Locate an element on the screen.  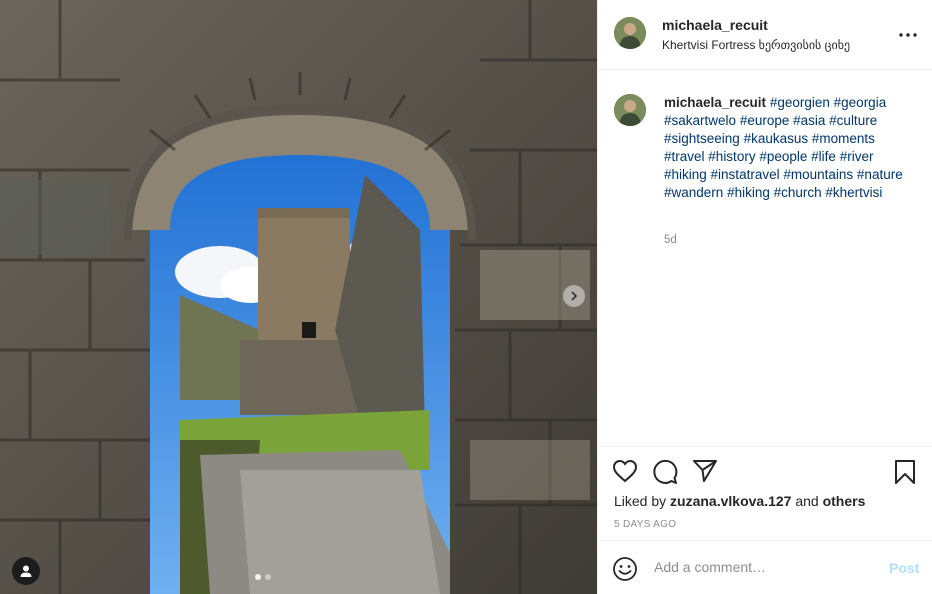
caption-username: michaela_recuit is located at coordinates (715, 102).